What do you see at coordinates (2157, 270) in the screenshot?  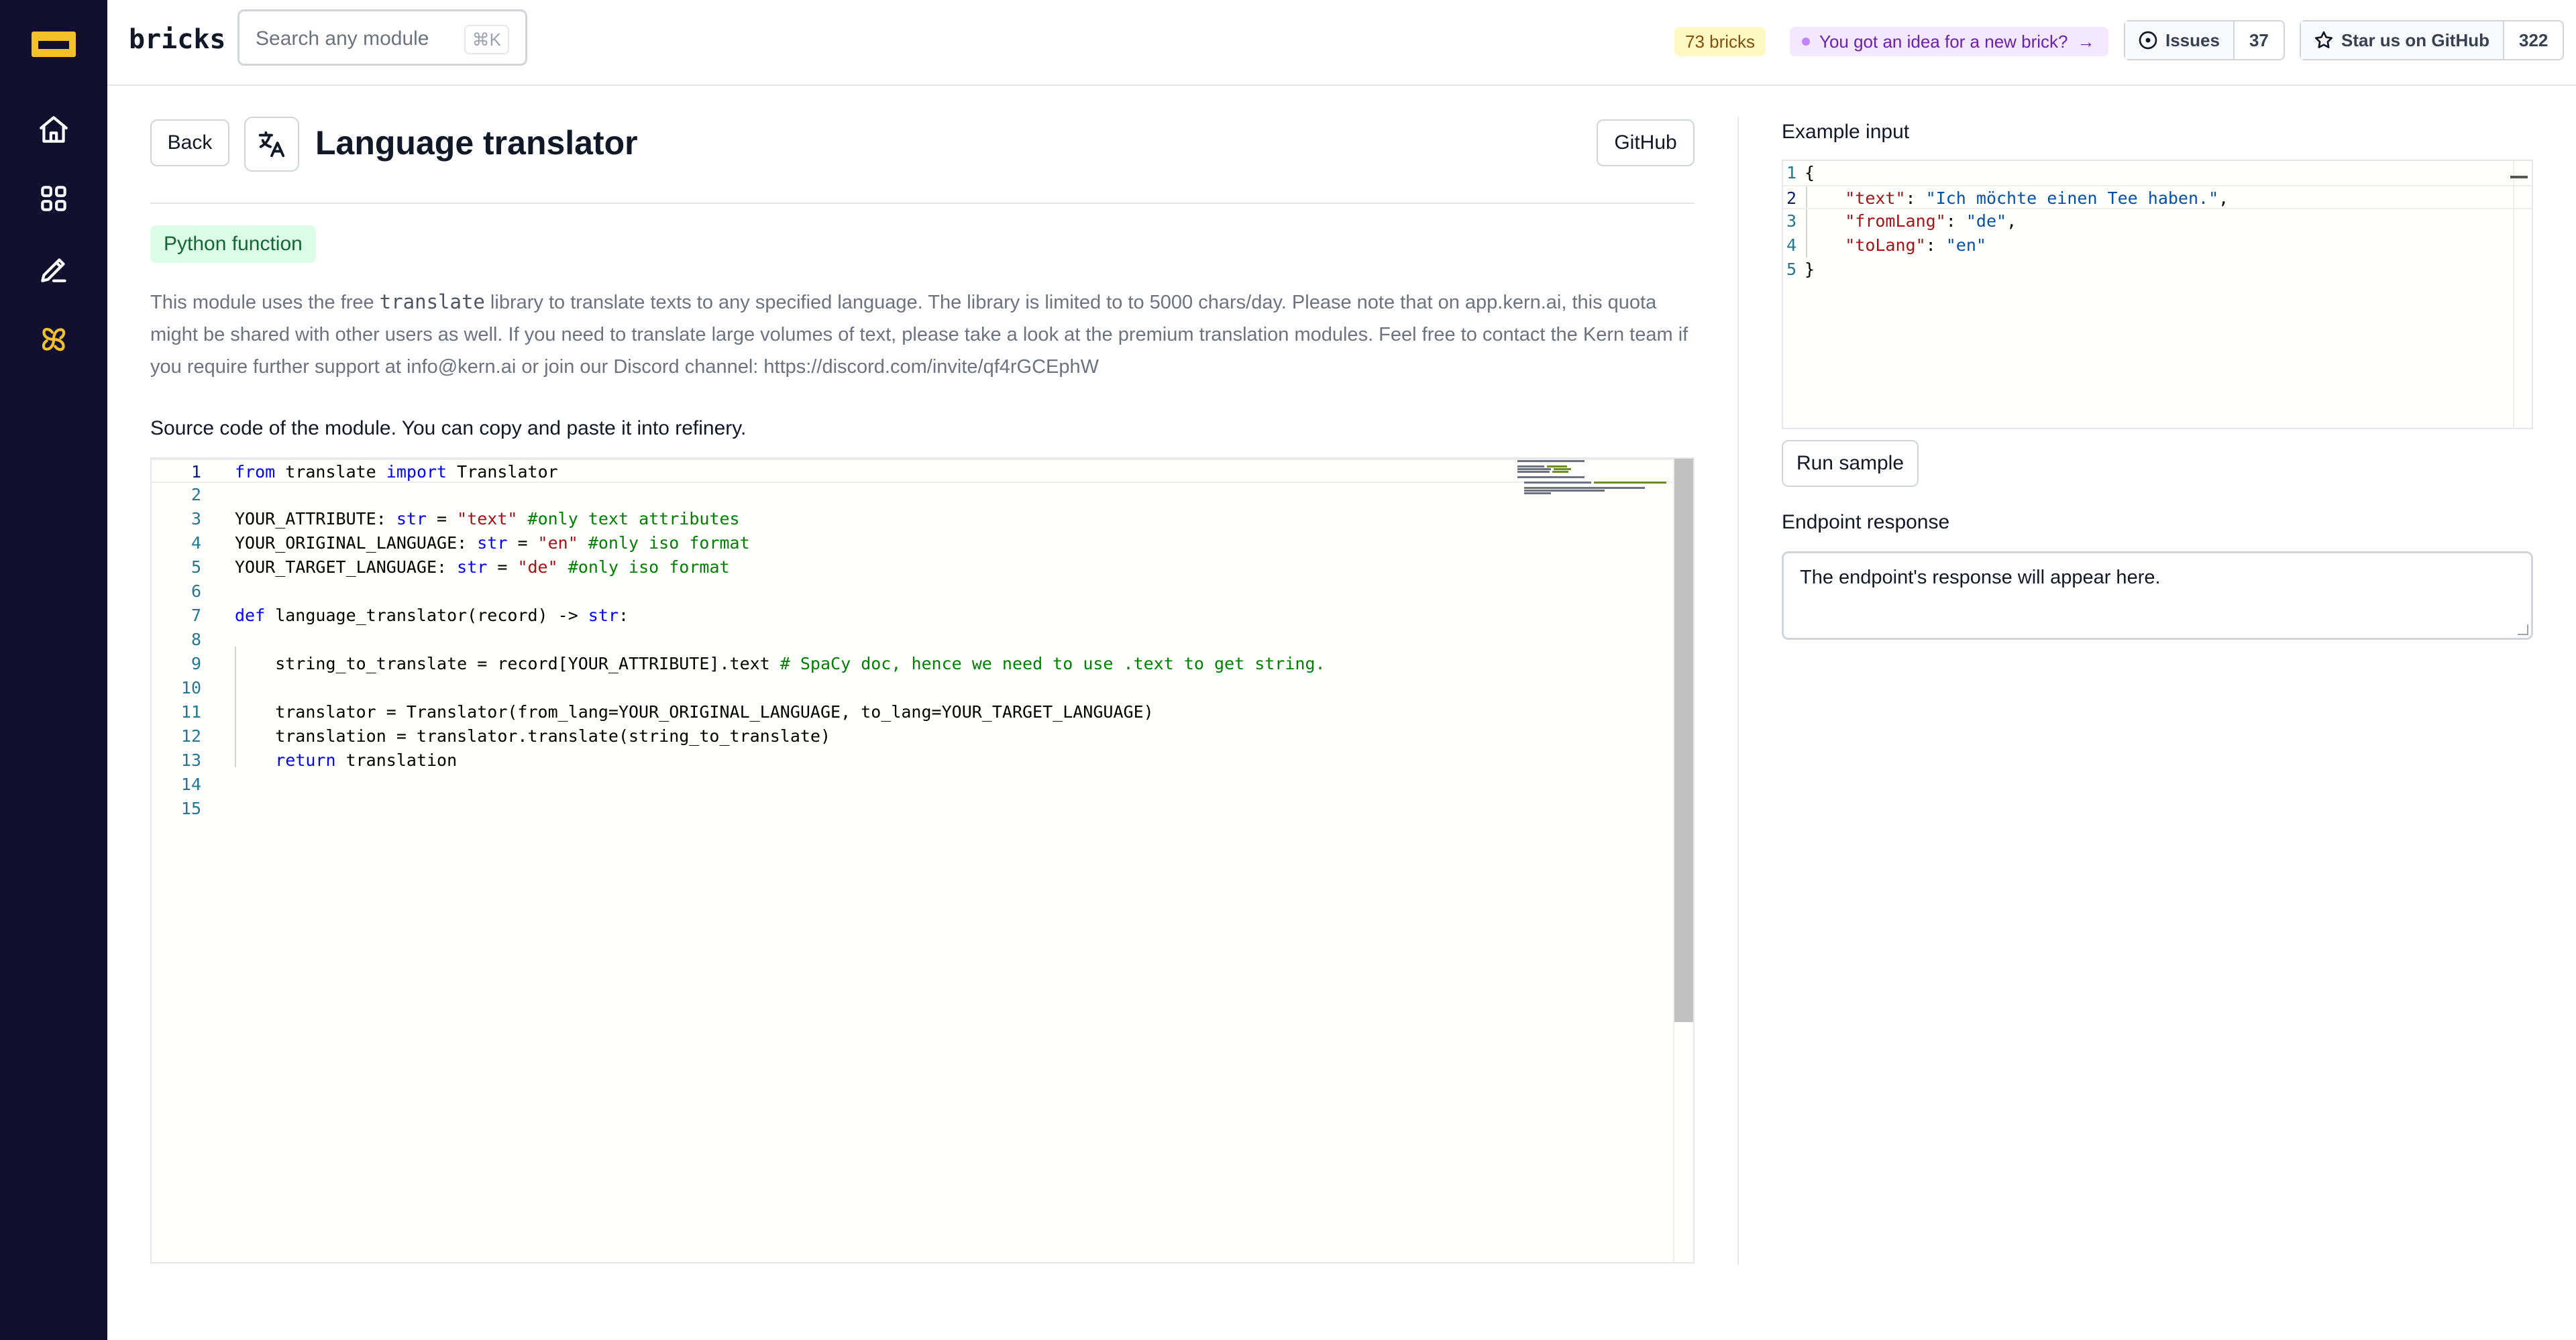 I see `code-line: 5}` at bounding box center [2157, 270].